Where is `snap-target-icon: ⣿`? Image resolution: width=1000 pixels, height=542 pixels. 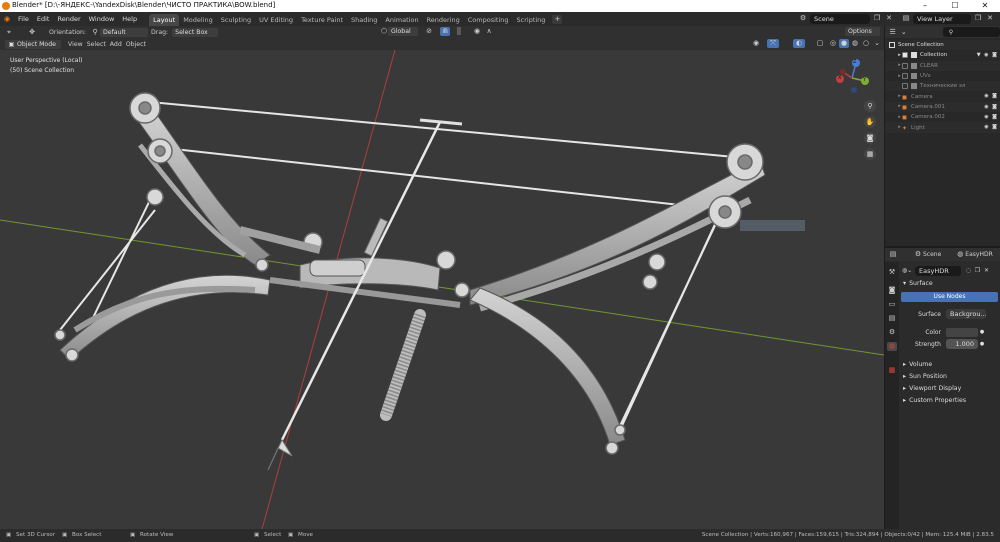
snap-target-icon: ⣿ is located at coordinates (459, 31).